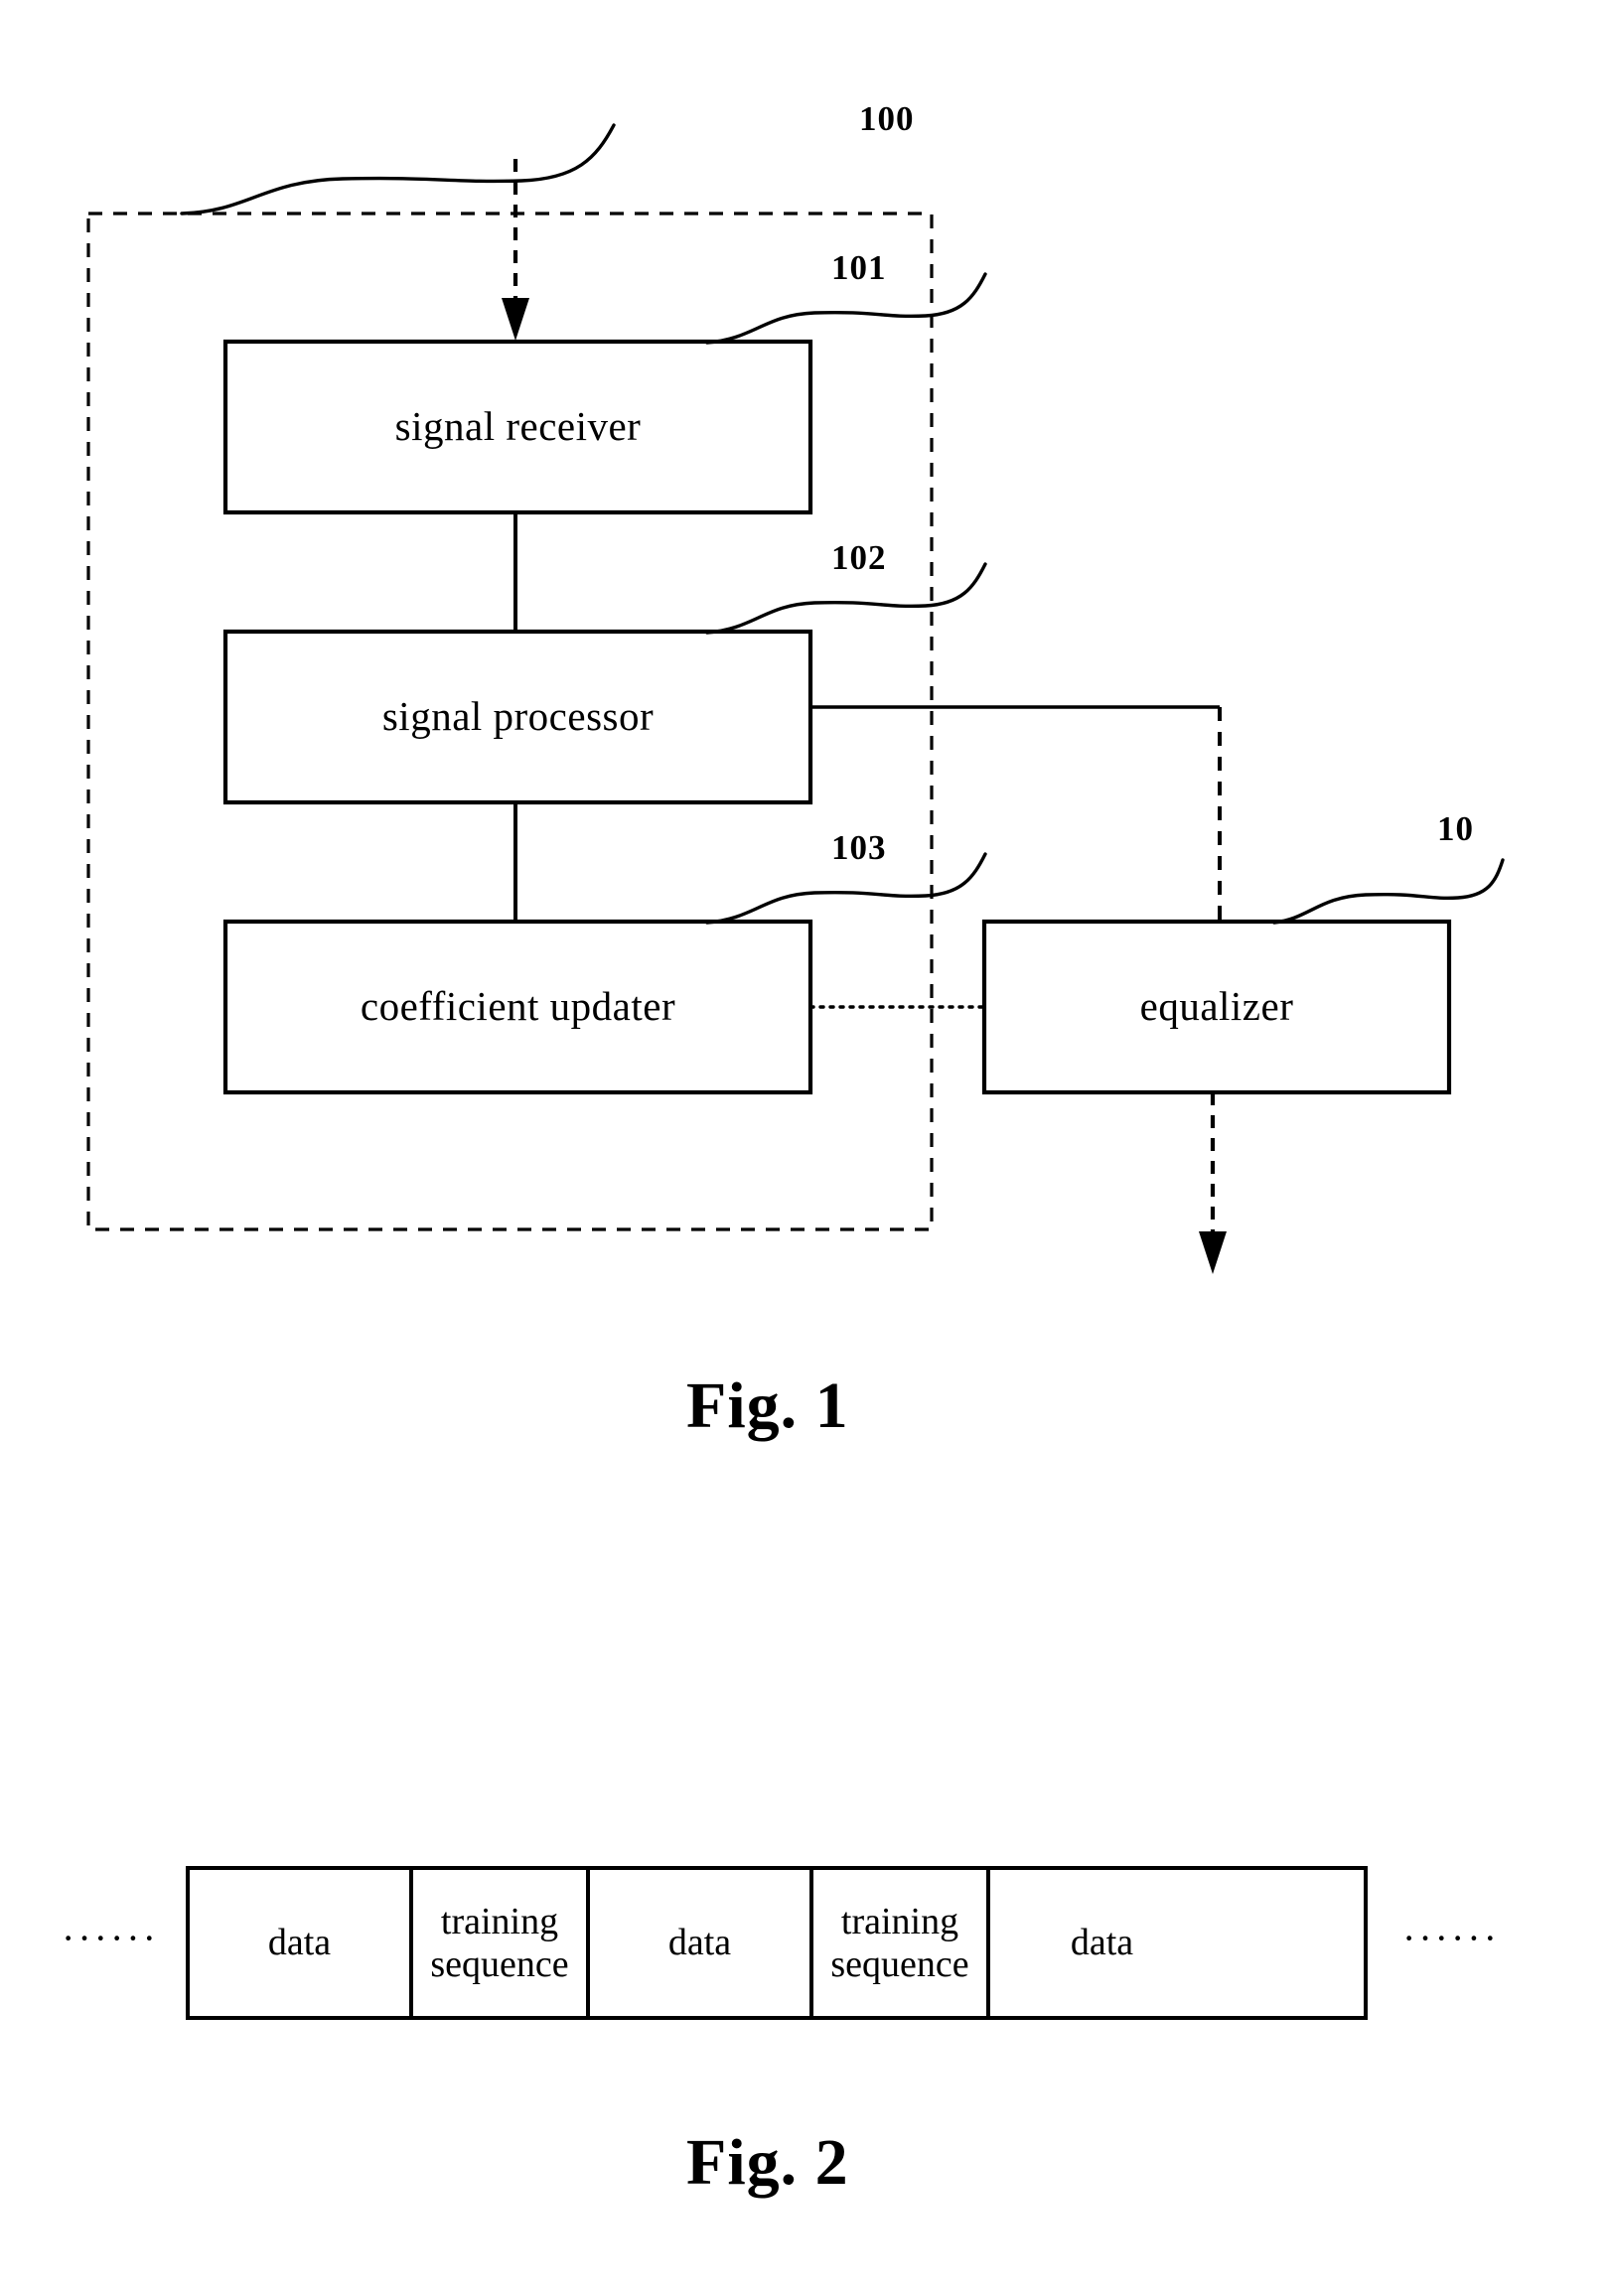 Image resolution: width=1610 pixels, height=2296 pixels. Describe the element at coordinates (859, 267) in the screenshot. I see `reference-numeral-101: 101` at that location.